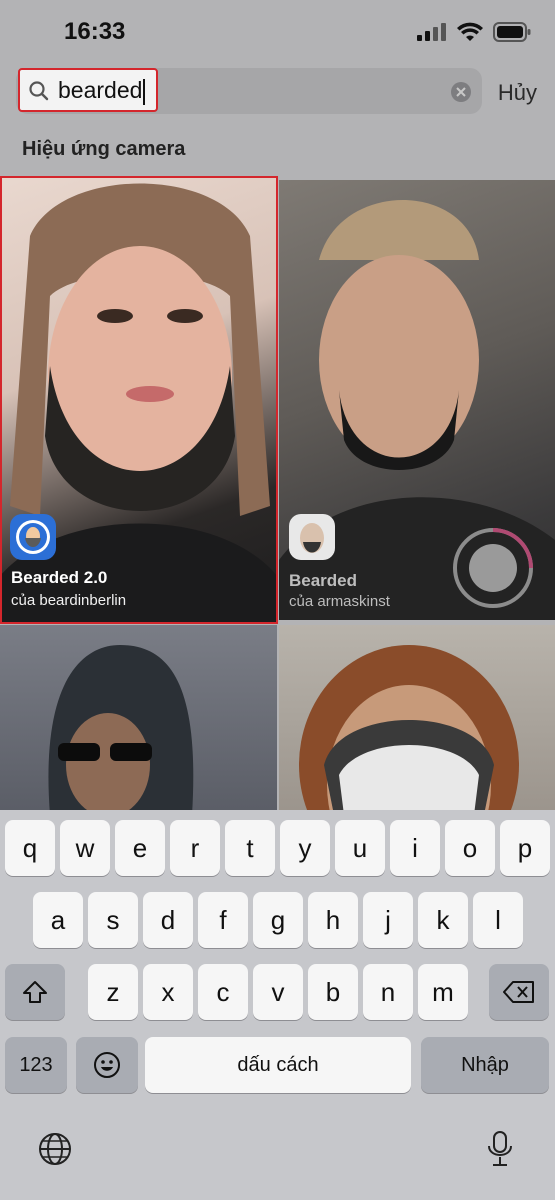 This screenshot has width=555, height=1200. What do you see at coordinates (277, 31) in the screenshot?
I see `status-bar: 16:33` at bounding box center [277, 31].